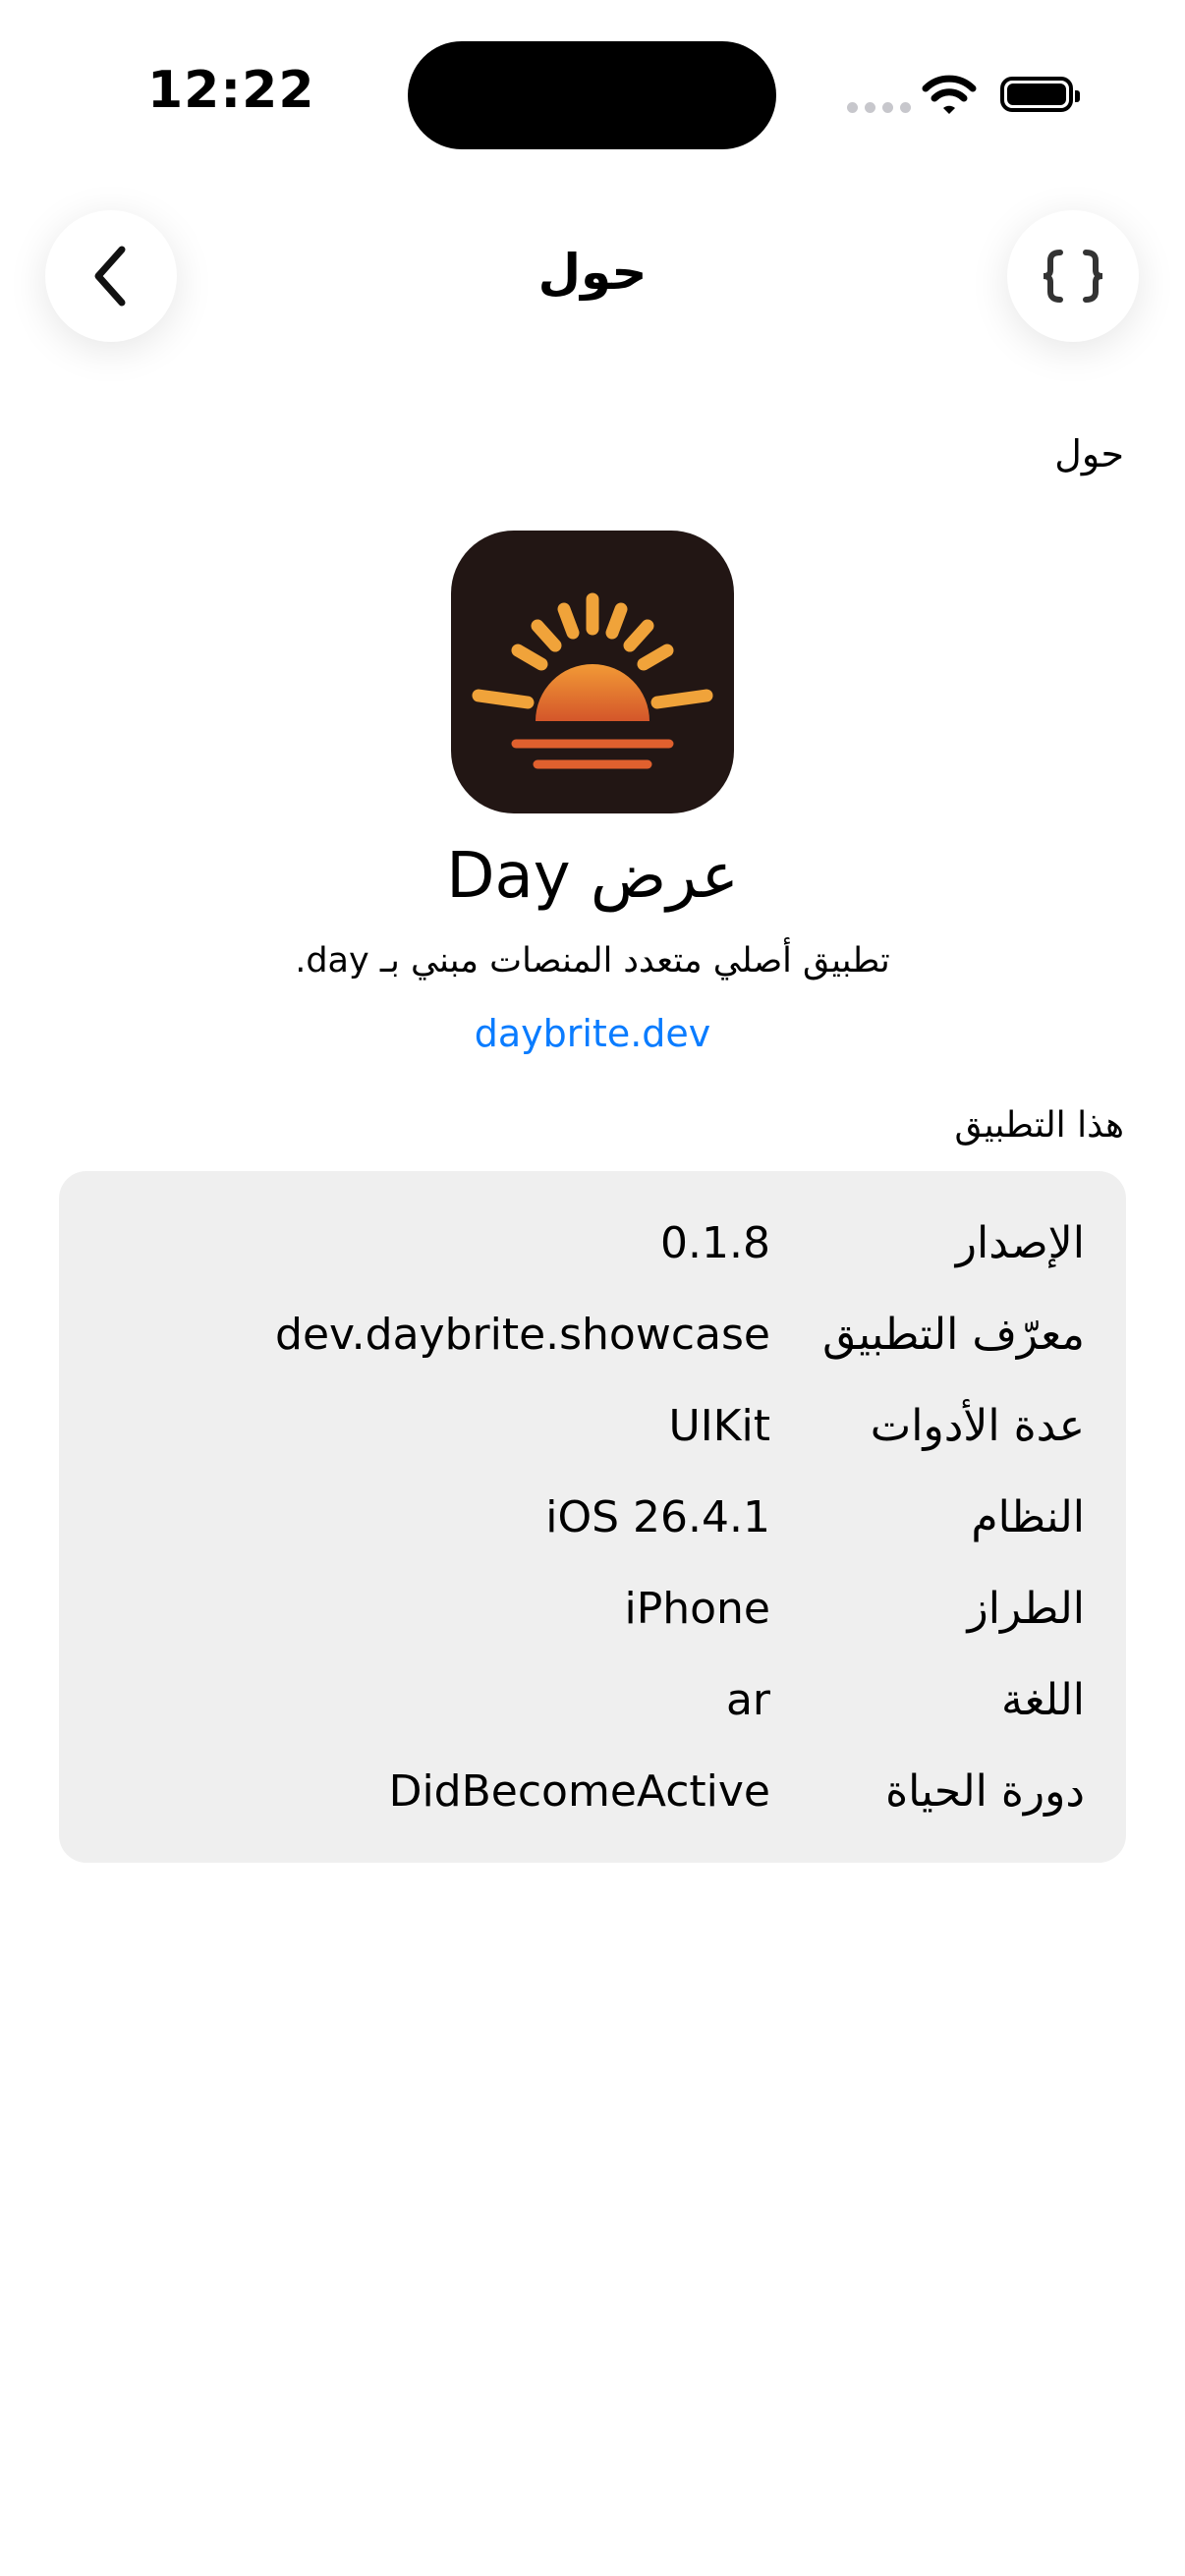  I want to click on info-row-bundle-id: معرّف التطبيق dev.daybrite.showcase, so click(592, 1349).